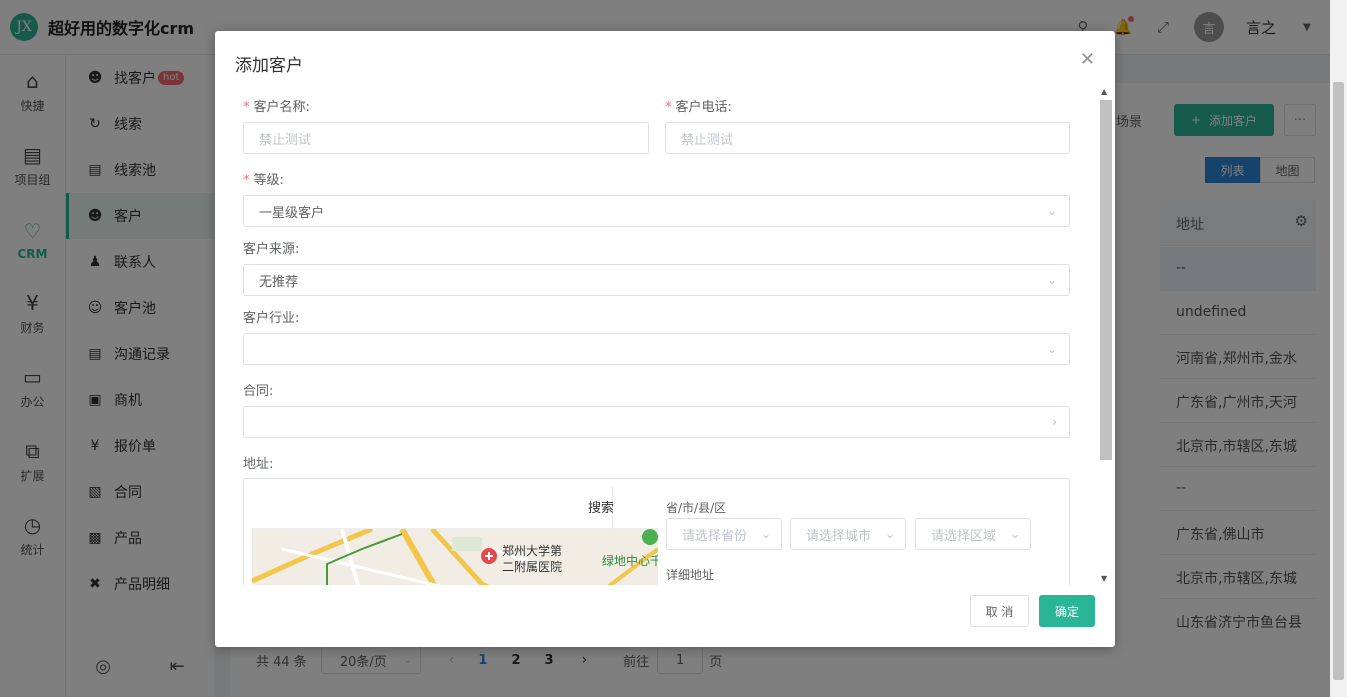 The height and width of the screenshot is (697, 1347). I want to click on province-select: 请选择省份 ⌄, so click(724, 534).